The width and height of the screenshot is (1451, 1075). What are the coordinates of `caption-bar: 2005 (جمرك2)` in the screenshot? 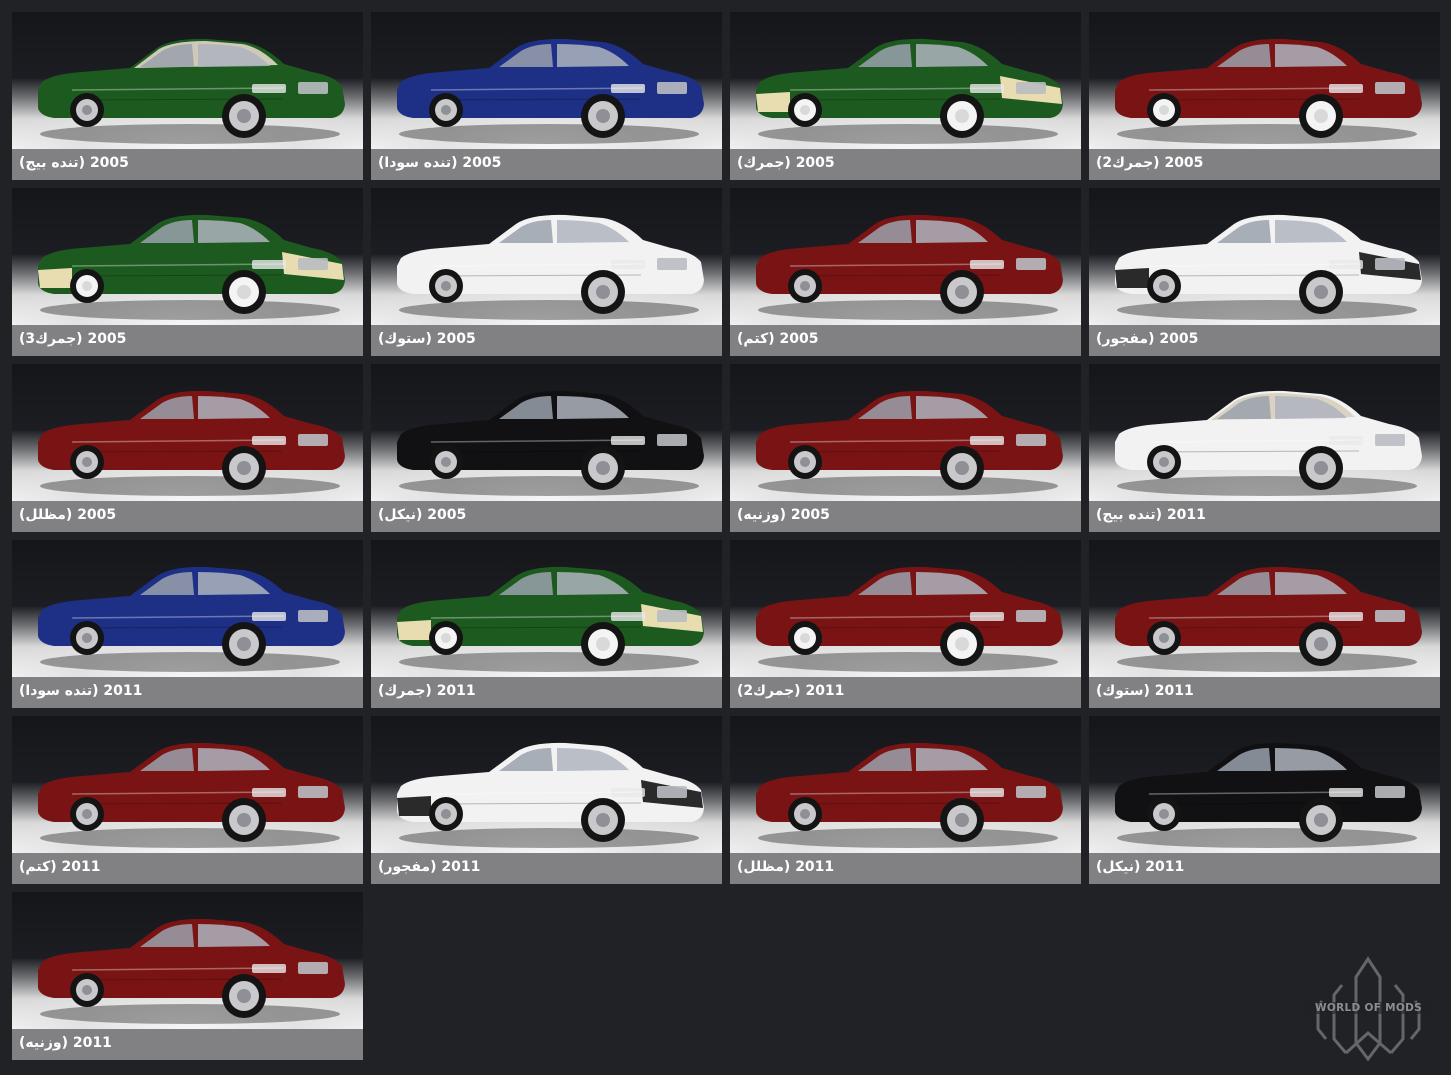 It's located at (1264, 164).